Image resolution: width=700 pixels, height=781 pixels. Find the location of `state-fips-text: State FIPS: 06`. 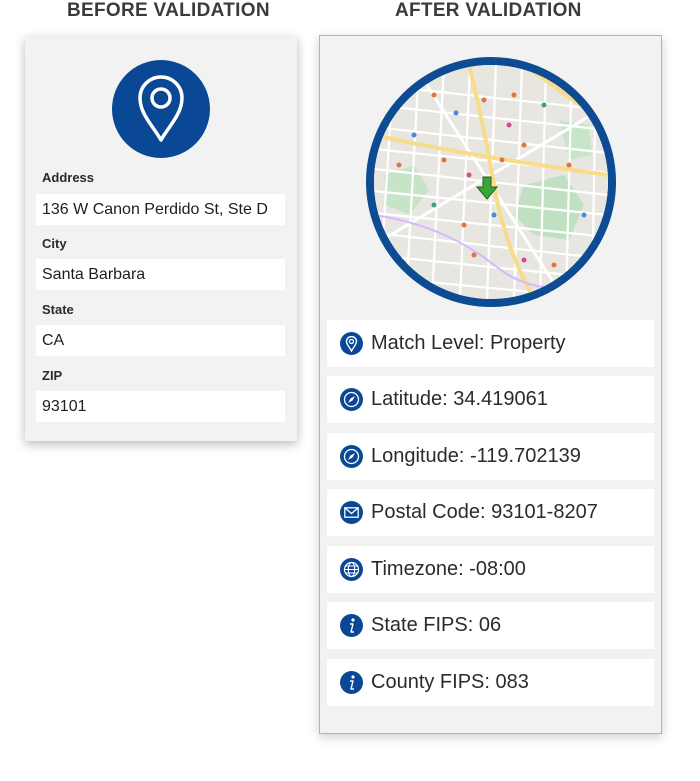

state-fips-text: State FIPS: 06 is located at coordinates (436, 625).